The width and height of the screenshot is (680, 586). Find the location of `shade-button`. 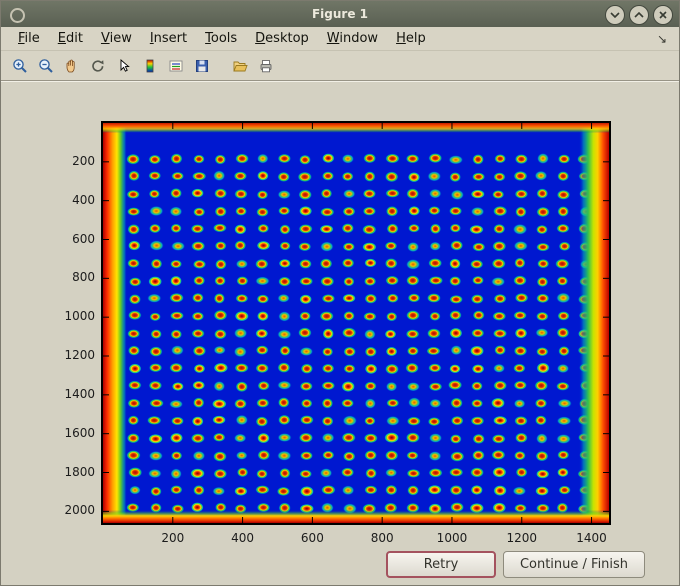

shade-button is located at coordinates (615, 15).